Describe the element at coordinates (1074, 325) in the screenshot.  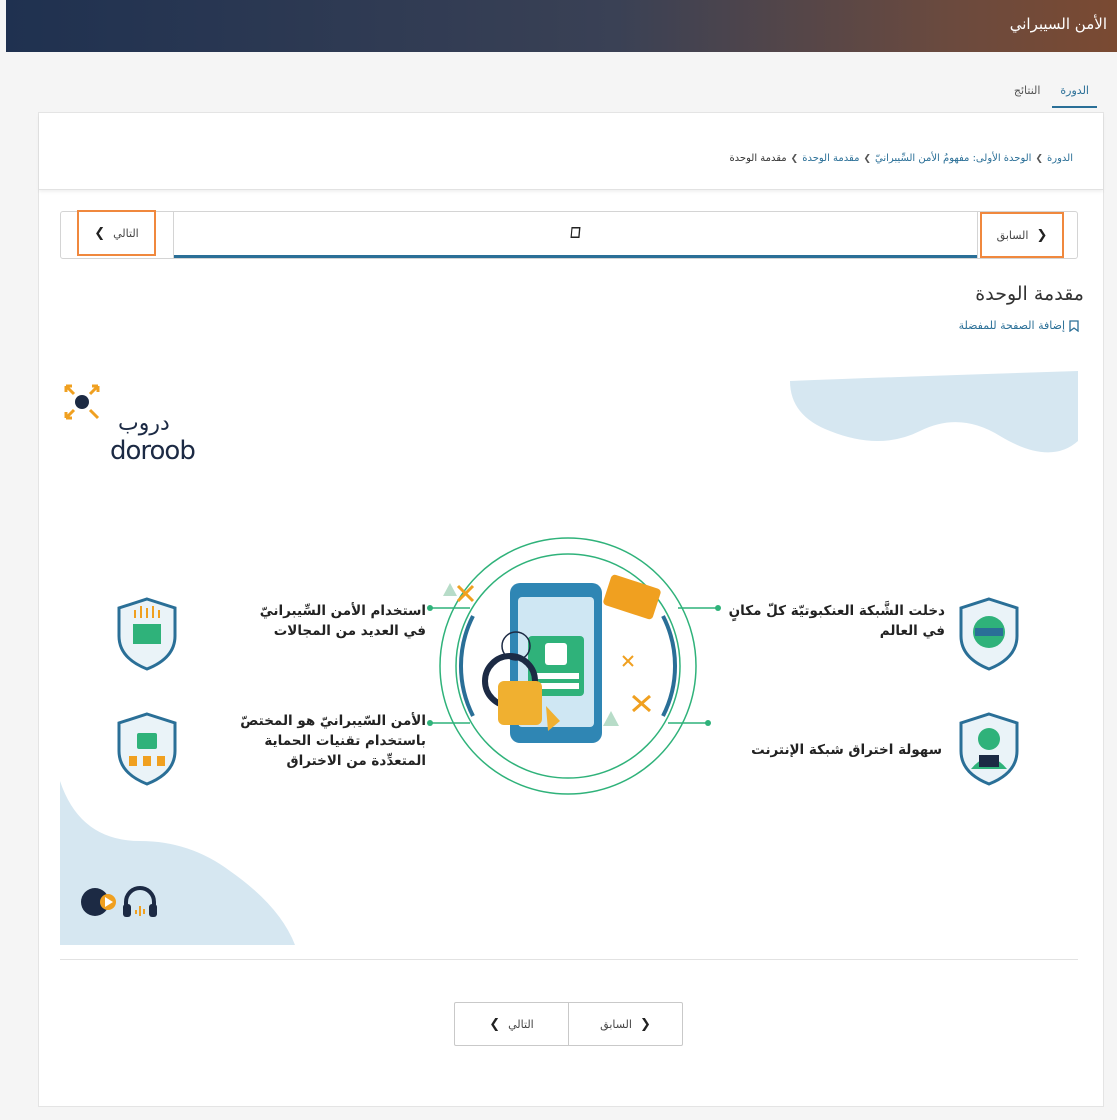
I see `bookmark-icon` at that location.